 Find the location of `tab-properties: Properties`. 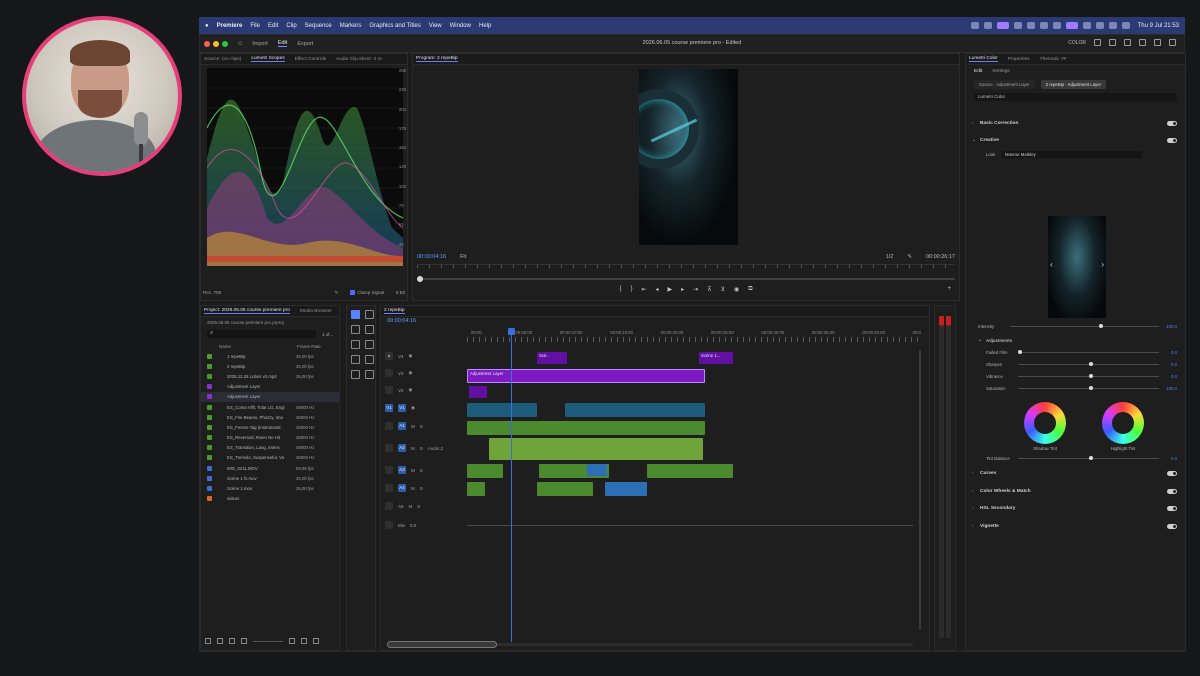

tab-properties: Properties is located at coordinates (1019, 59).